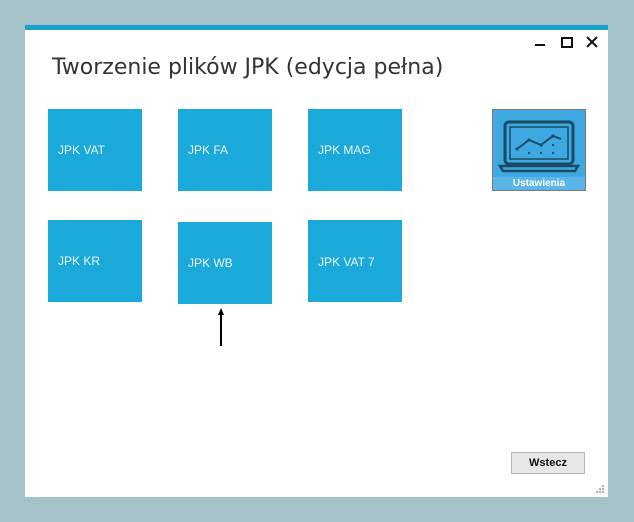  I want to click on back-button: Wstecz, so click(548, 463).